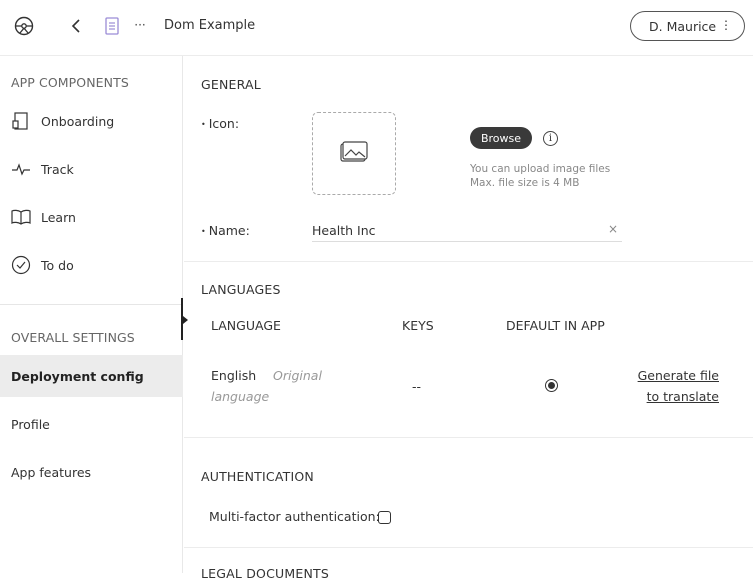  What do you see at coordinates (297, 375) in the screenshot?
I see `language-note: Original` at bounding box center [297, 375].